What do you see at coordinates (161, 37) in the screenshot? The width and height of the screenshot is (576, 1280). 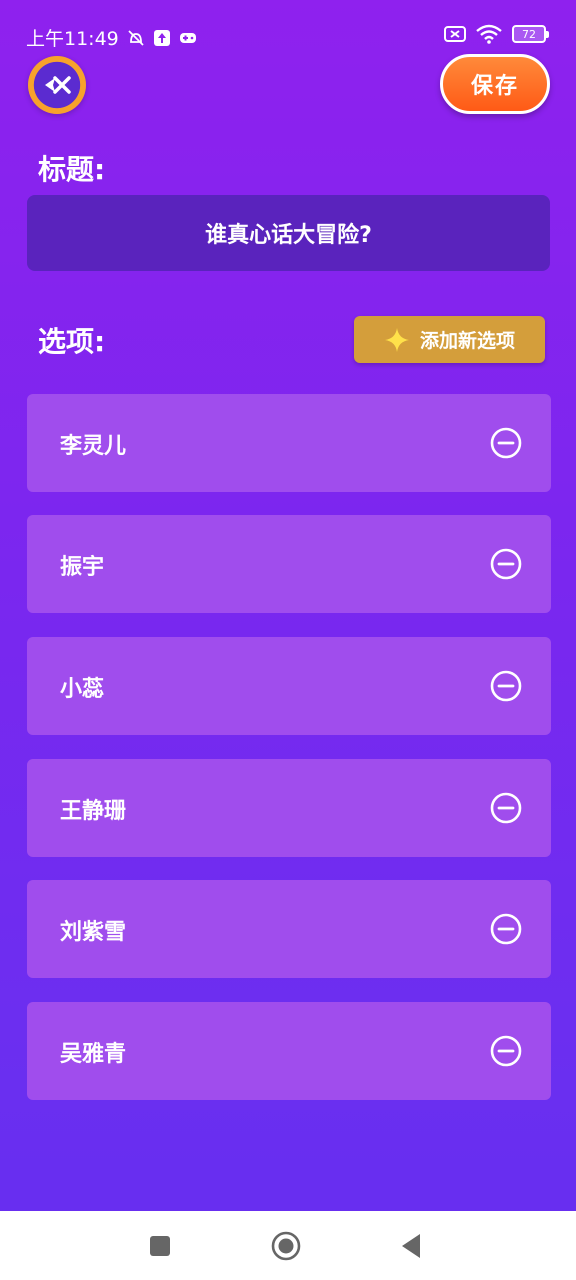 I see `upload-icon` at bounding box center [161, 37].